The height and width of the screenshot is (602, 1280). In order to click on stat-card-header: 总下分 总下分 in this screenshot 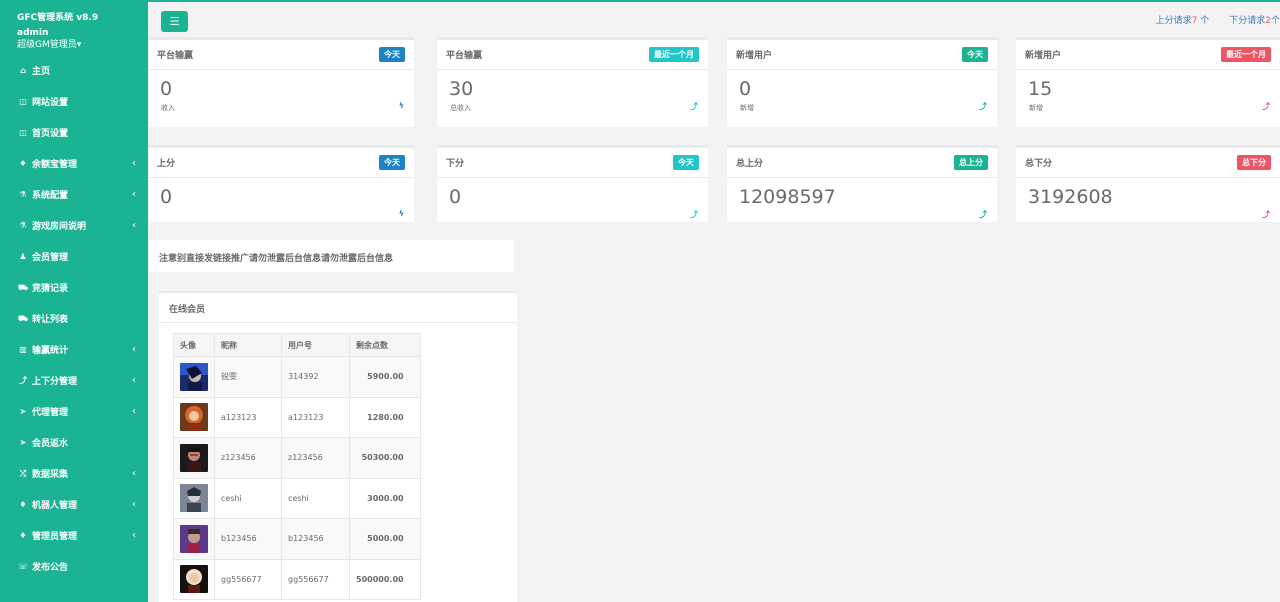, I will do `click(1148, 163)`.